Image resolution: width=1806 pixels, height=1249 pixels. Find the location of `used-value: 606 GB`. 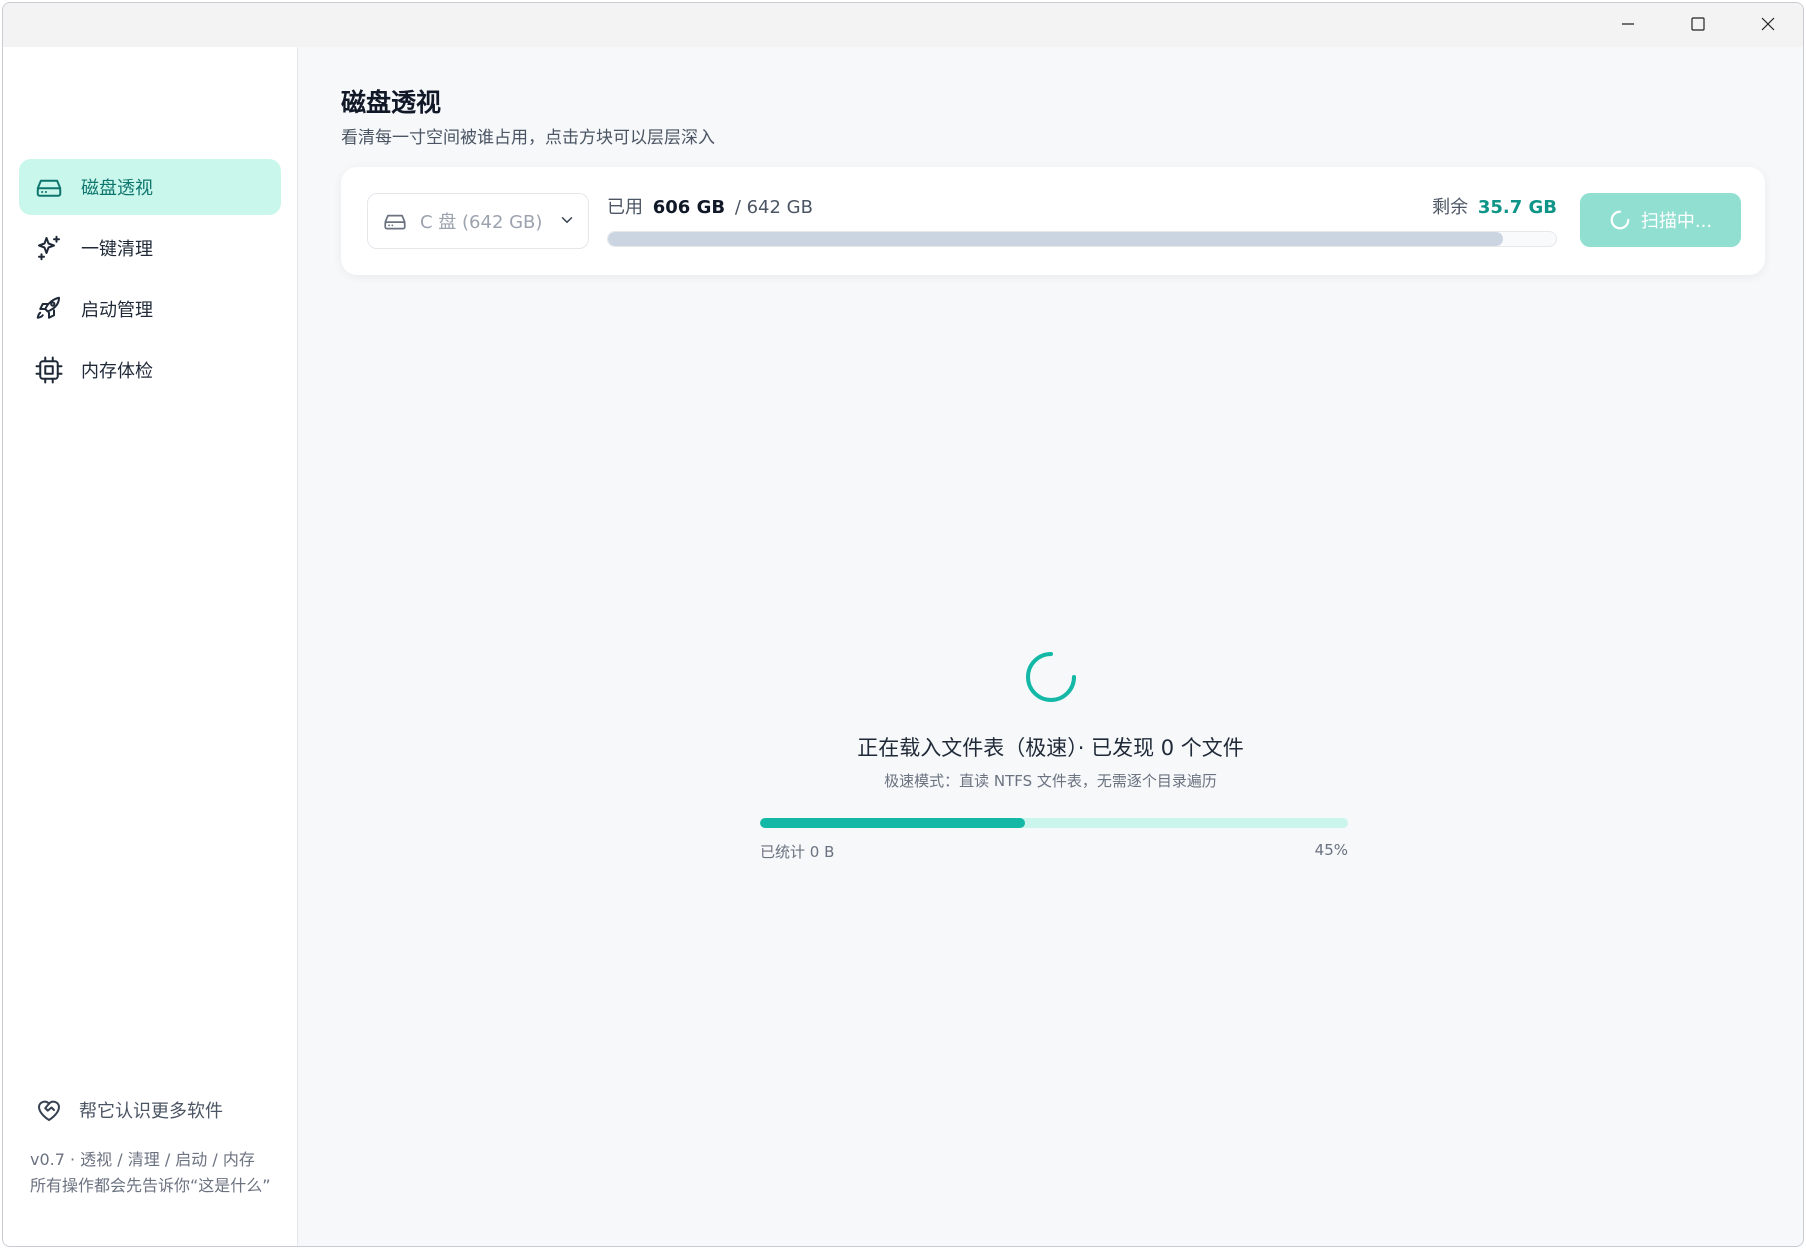

used-value: 606 GB is located at coordinates (689, 207).